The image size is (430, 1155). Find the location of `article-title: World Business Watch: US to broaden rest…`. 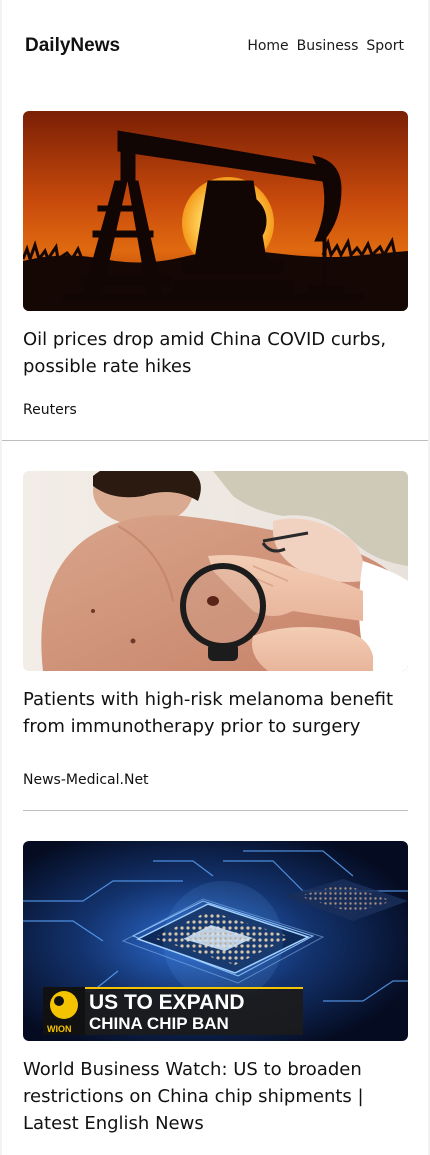

article-title: World Business Watch: US to broaden rest… is located at coordinates (215, 1096).